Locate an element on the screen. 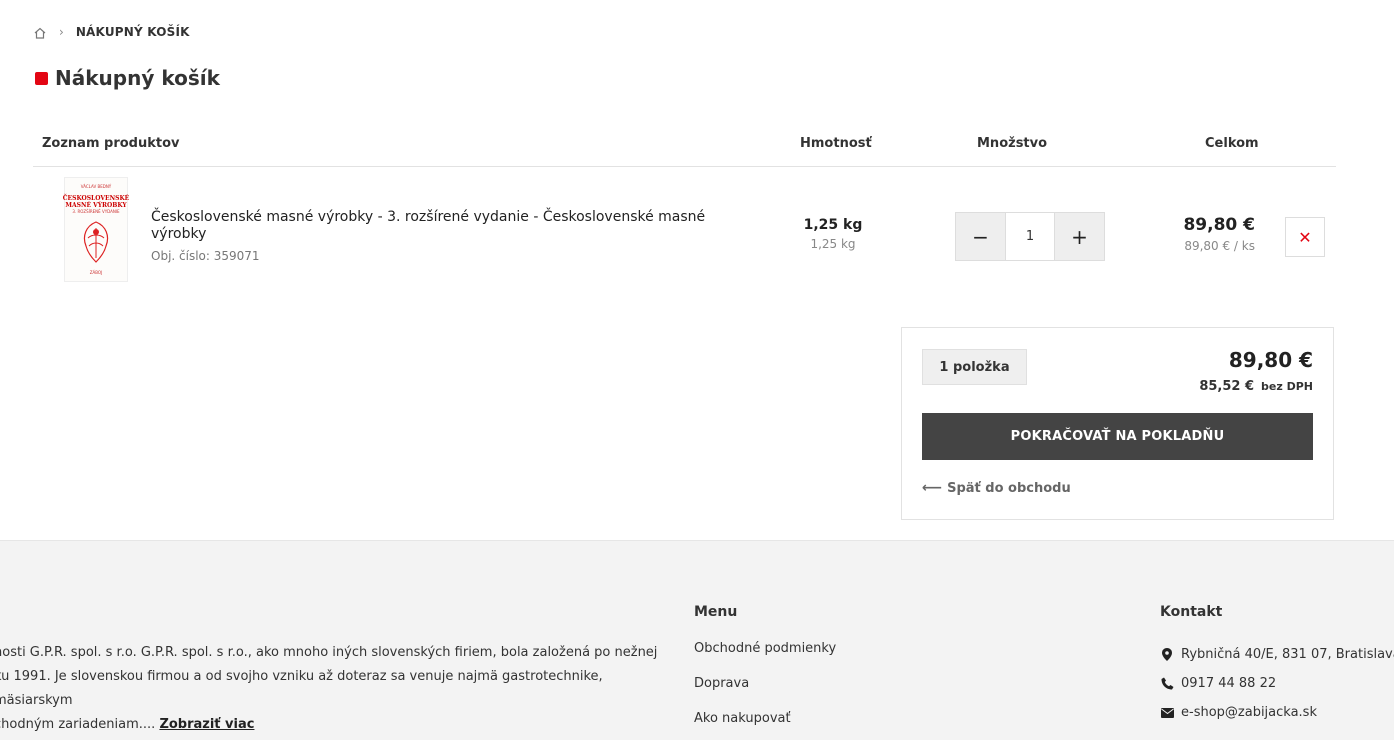 This screenshot has height=740, width=1394. row-total: 89,80 € 89,80 € / ks is located at coordinates (1199, 234).